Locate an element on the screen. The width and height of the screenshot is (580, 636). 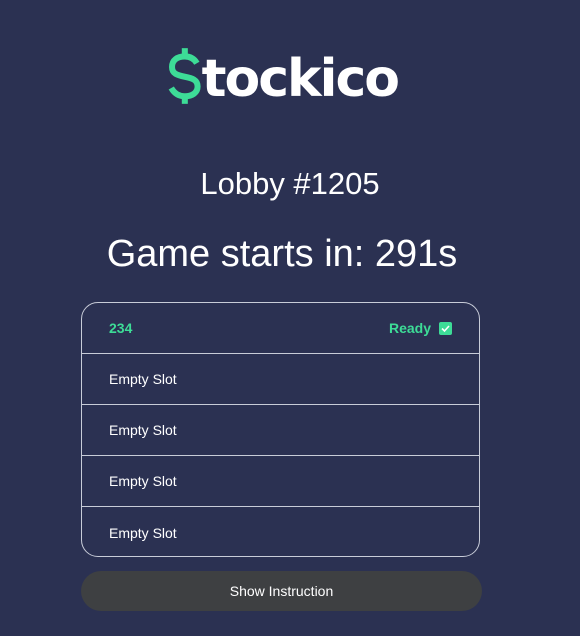
game-countdown: Game starts in: 291s is located at coordinates (282, 254).